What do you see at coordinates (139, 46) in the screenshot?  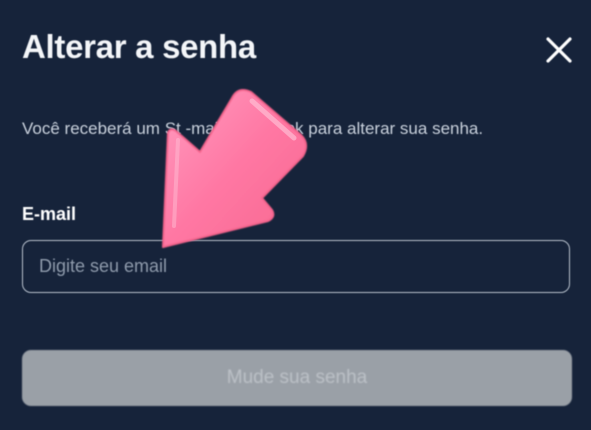 I see `dialog-title: Alterar a senha` at bounding box center [139, 46].